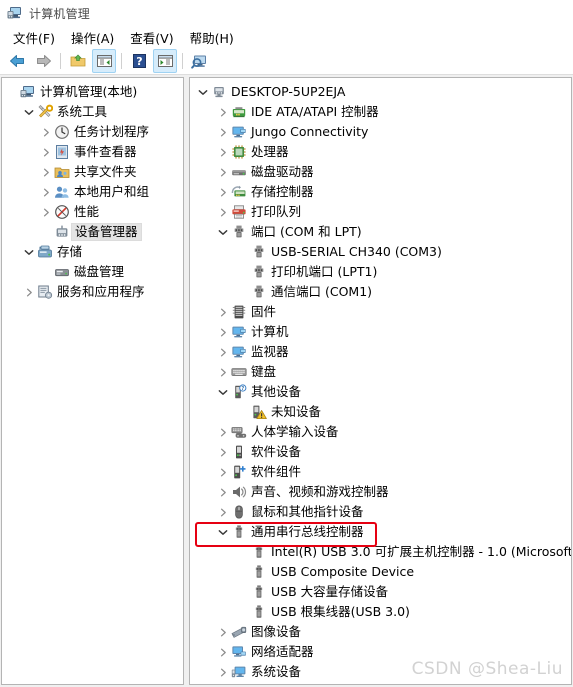 The height and width of the screenshot is (687, 573). What do you see at coordinates (151, 37) in the screenshot?
I see `menu-view: 查看(V)` at bounding box center [151, 37].